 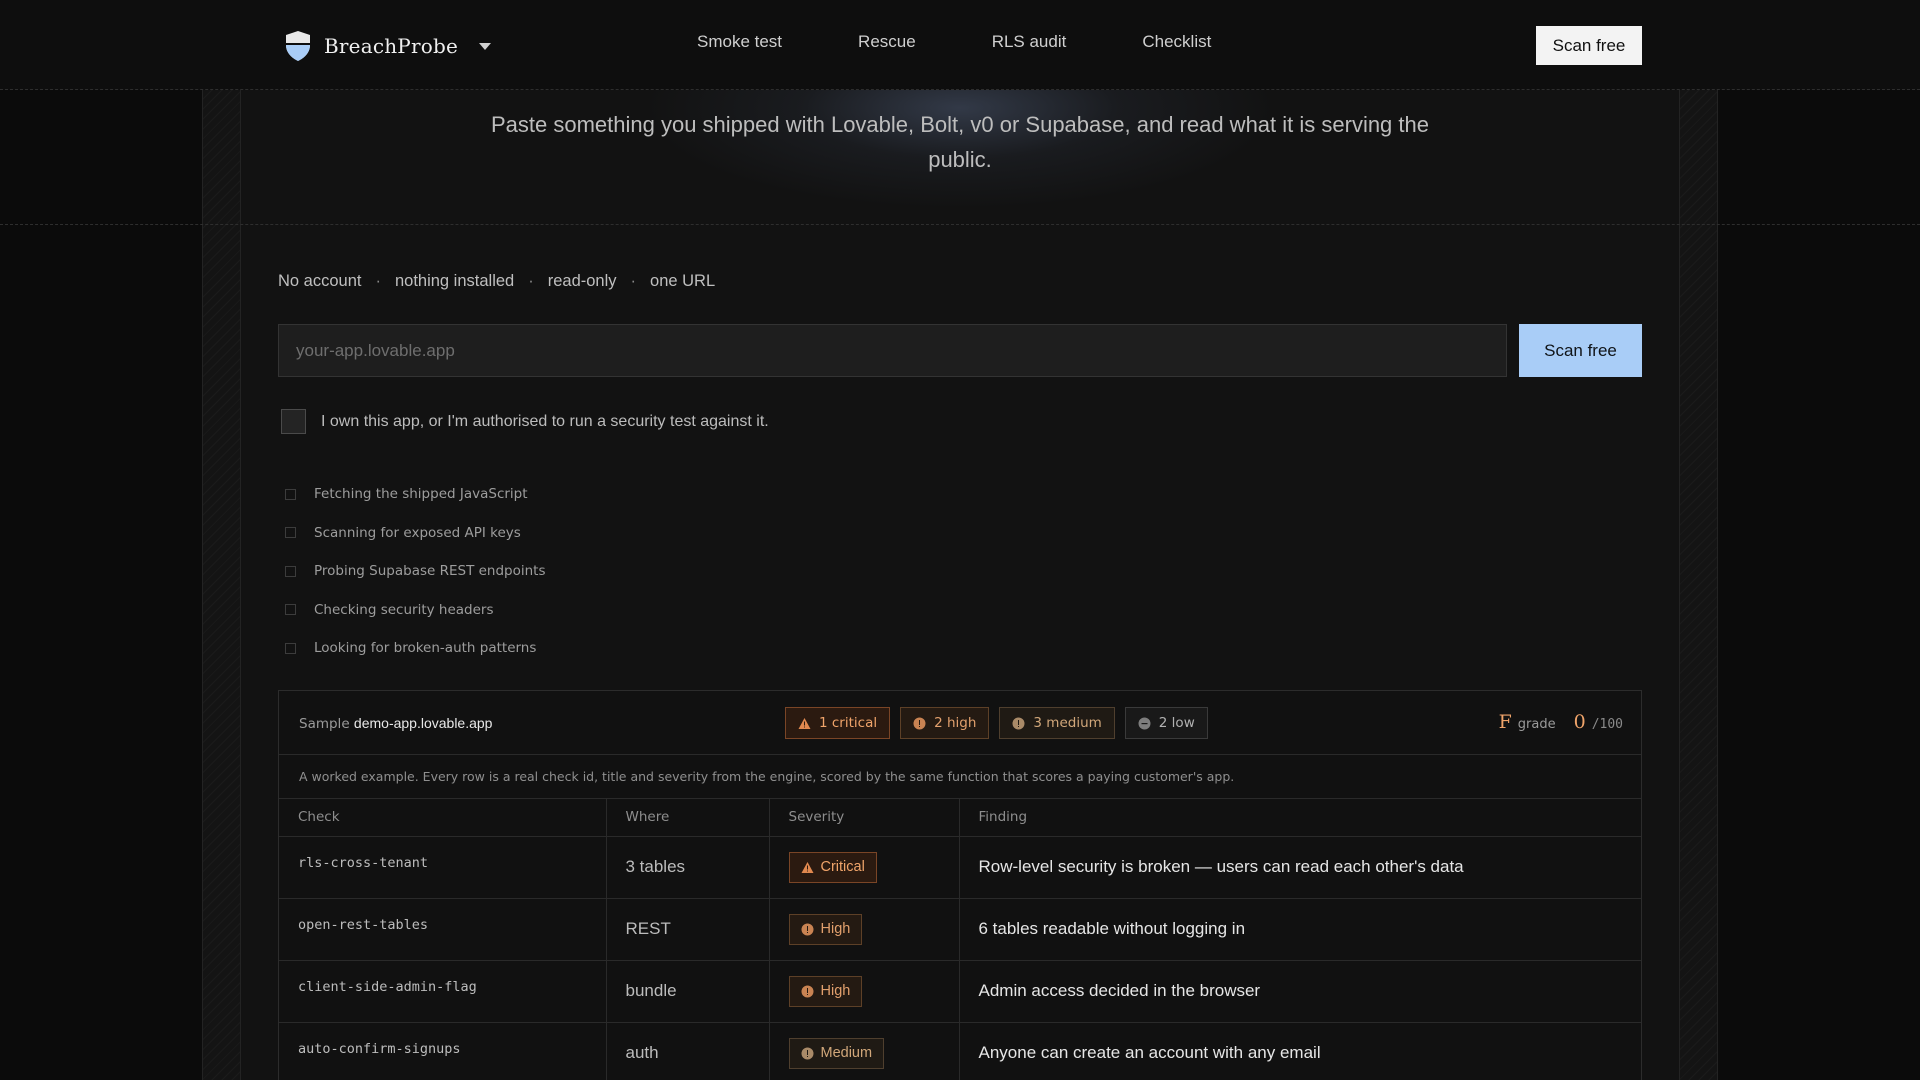 I want to click on left-rail, so click(x=221, y=585).